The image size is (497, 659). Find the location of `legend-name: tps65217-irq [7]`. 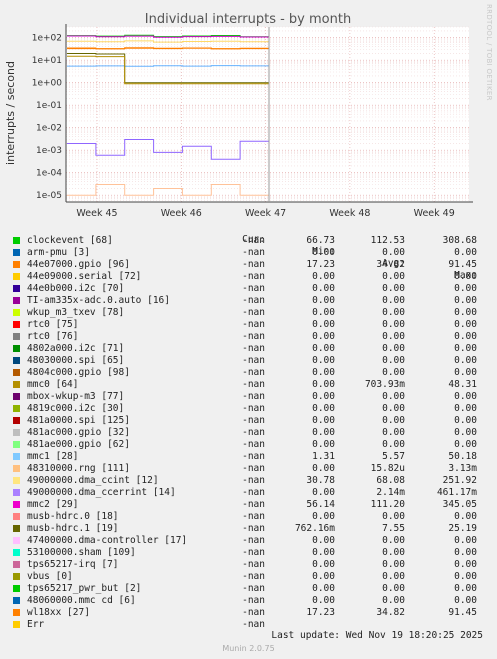

legend-name: tps65217-irq [7] is located at coordinates (73, 564).